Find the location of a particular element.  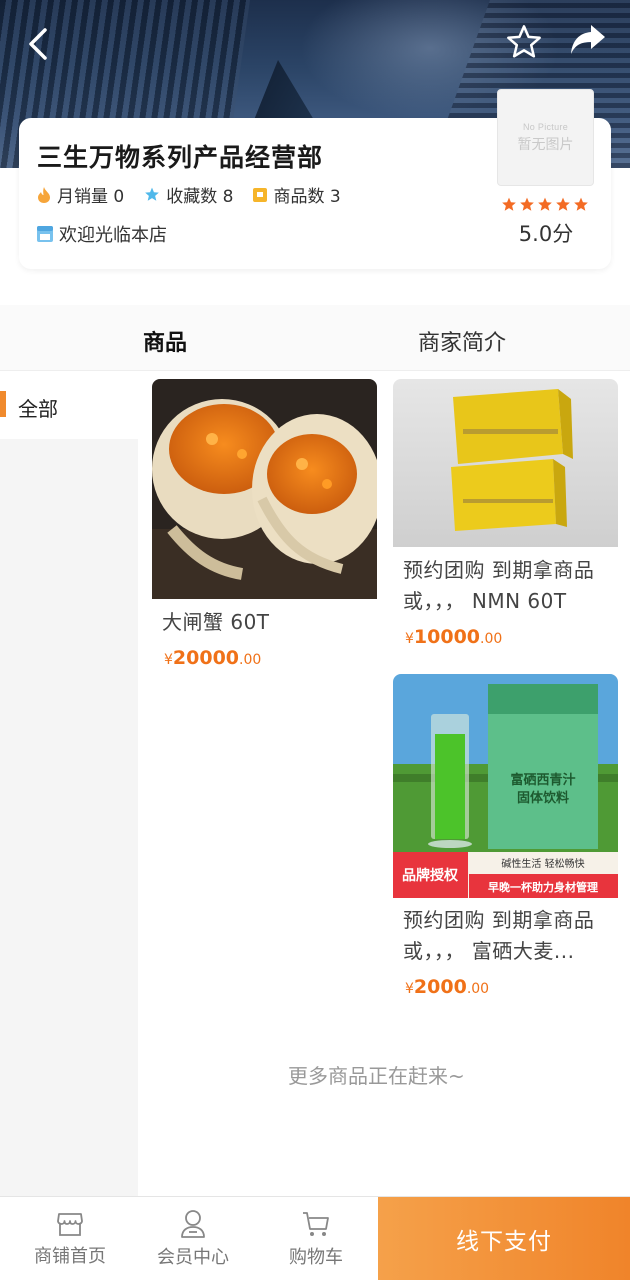

share-arrow-icon is located at coordinates (588, 39).